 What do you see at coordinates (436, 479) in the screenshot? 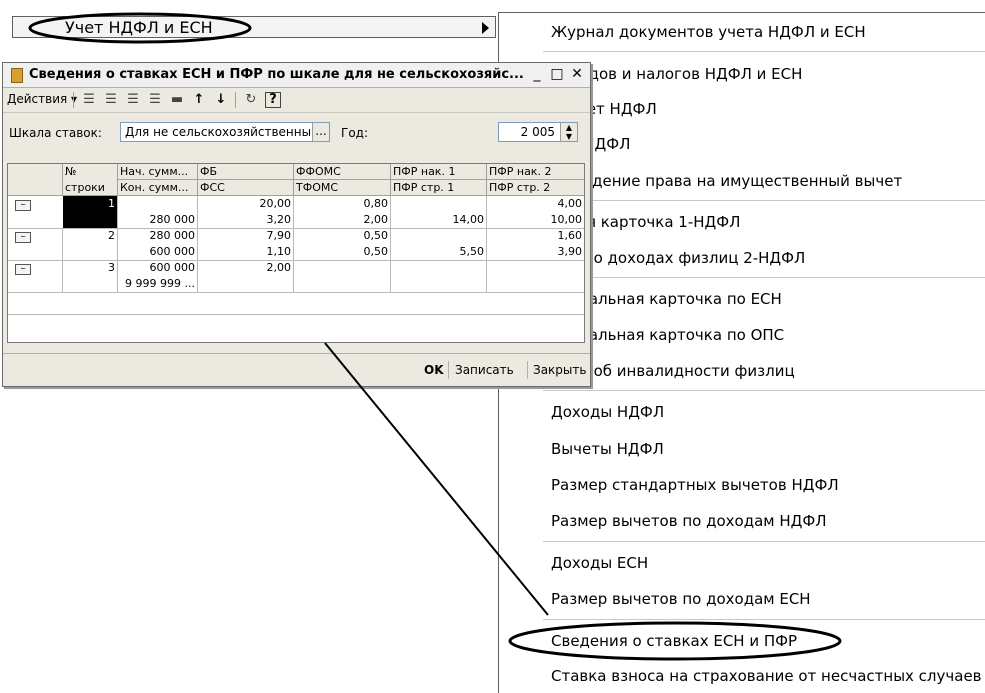
I see `connector-line` at bounding box center [436, 479].